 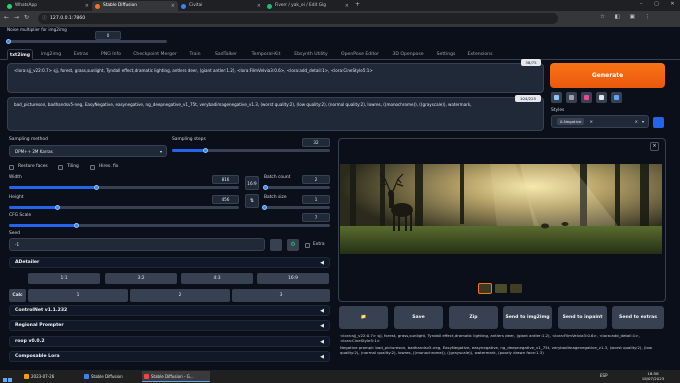 I want to click on chip-close-icon: ×, so click(x=591, y=121).